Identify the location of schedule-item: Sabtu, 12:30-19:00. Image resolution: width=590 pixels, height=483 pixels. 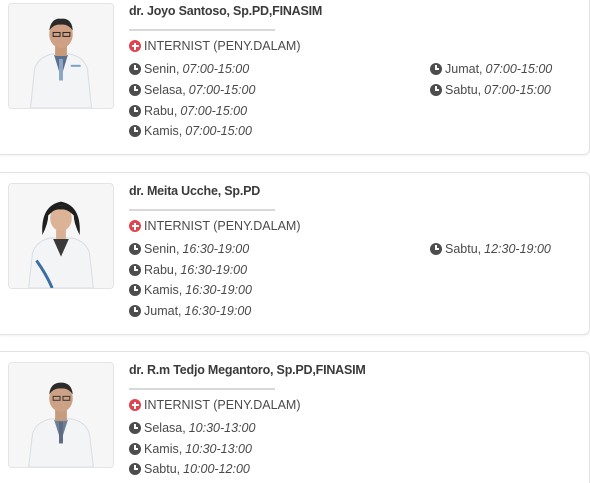
(490, 249).